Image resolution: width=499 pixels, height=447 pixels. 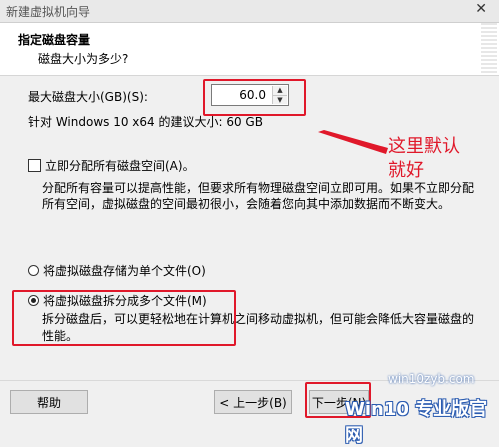 I want to click on back-button: < 上一步(B), so click(x=253, y=402).